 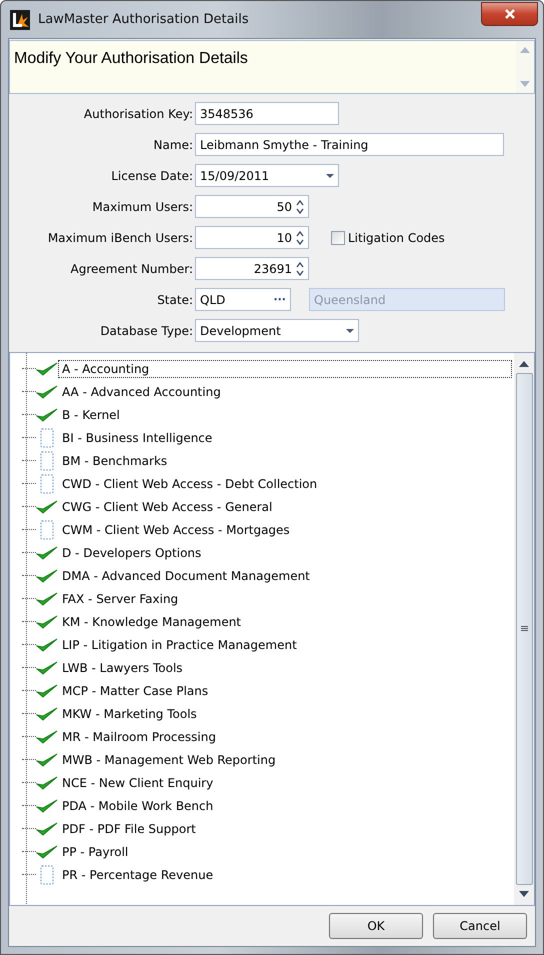 I want to click on field-label: Maximum iBench Users:, so click(x=119, y=237).